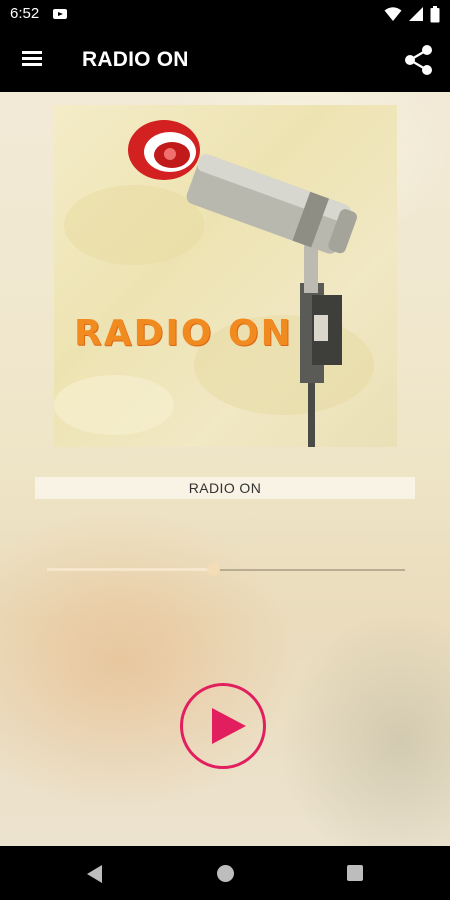  I want to click on battery-icon, so click(435, 13).